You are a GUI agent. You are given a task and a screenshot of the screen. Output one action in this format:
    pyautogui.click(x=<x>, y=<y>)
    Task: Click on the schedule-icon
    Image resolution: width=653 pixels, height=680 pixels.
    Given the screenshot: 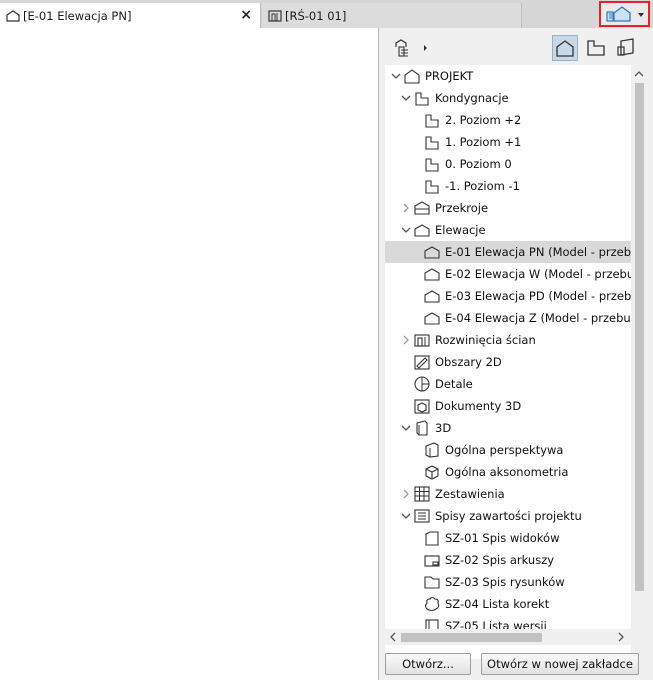 What is the action you would take?
    pyautogui.click(x=422, y=494)
    